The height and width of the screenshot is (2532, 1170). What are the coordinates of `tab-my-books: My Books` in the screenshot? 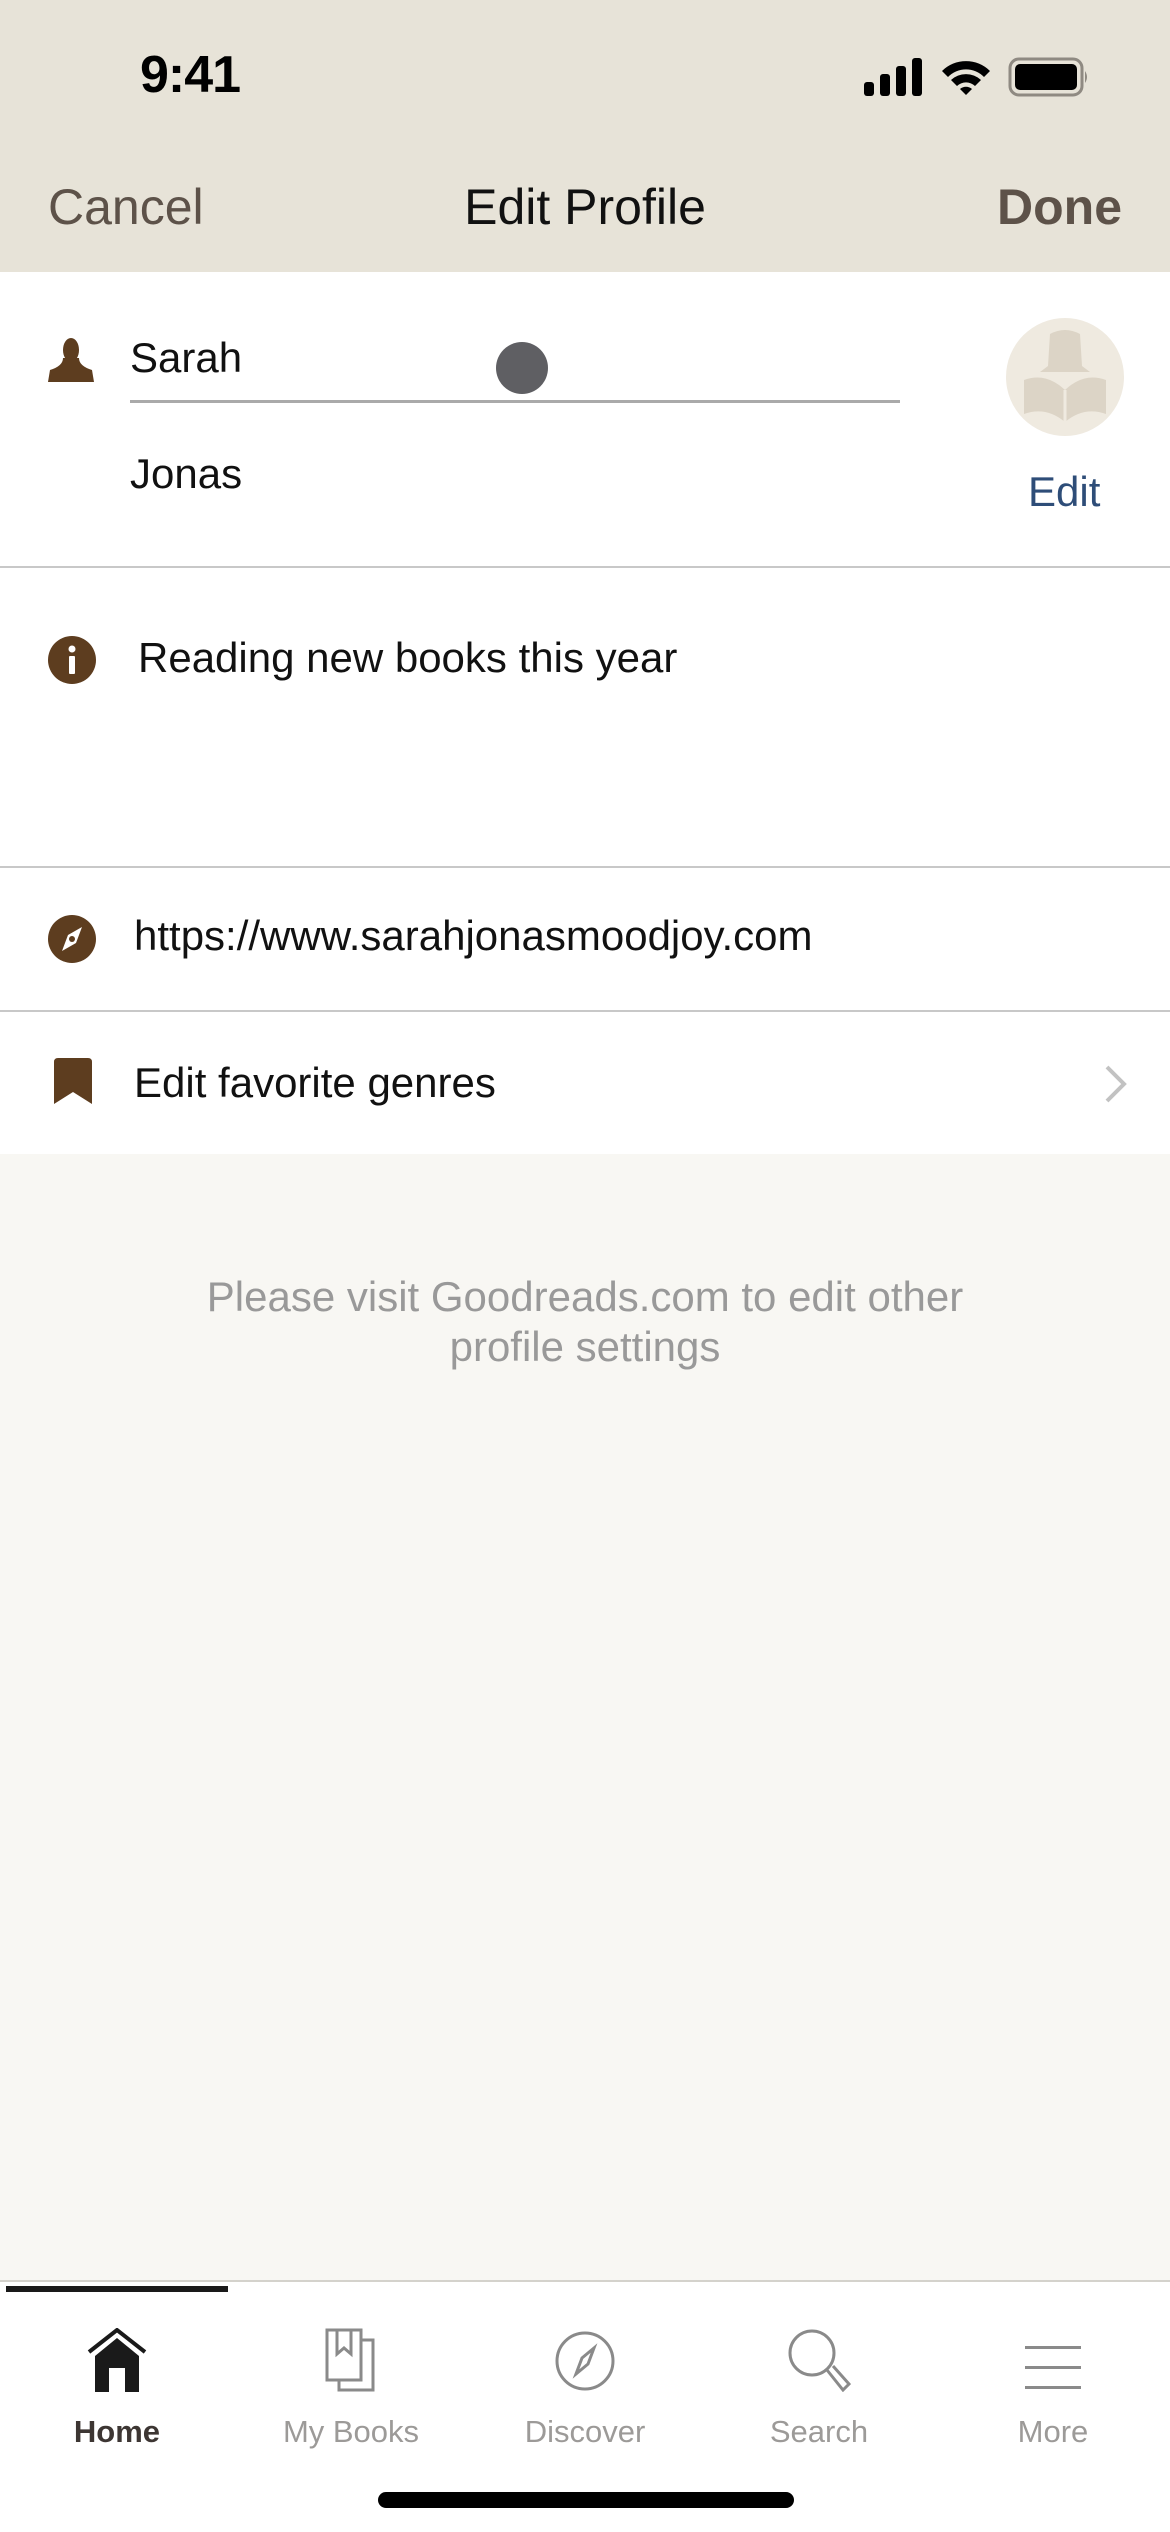 It's located at (351, 2381).